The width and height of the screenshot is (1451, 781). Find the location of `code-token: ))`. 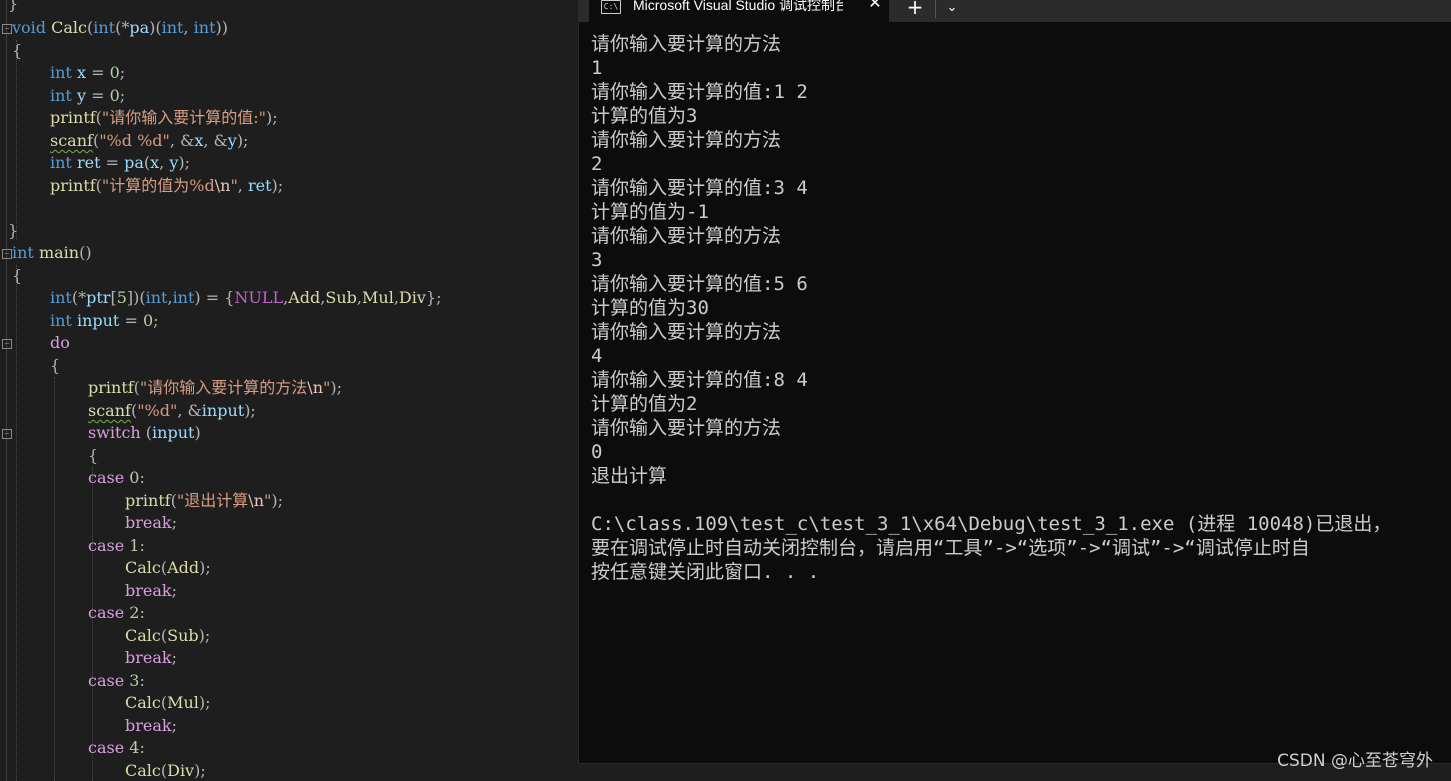

code-token: )) is located at coordinates (221, 27).